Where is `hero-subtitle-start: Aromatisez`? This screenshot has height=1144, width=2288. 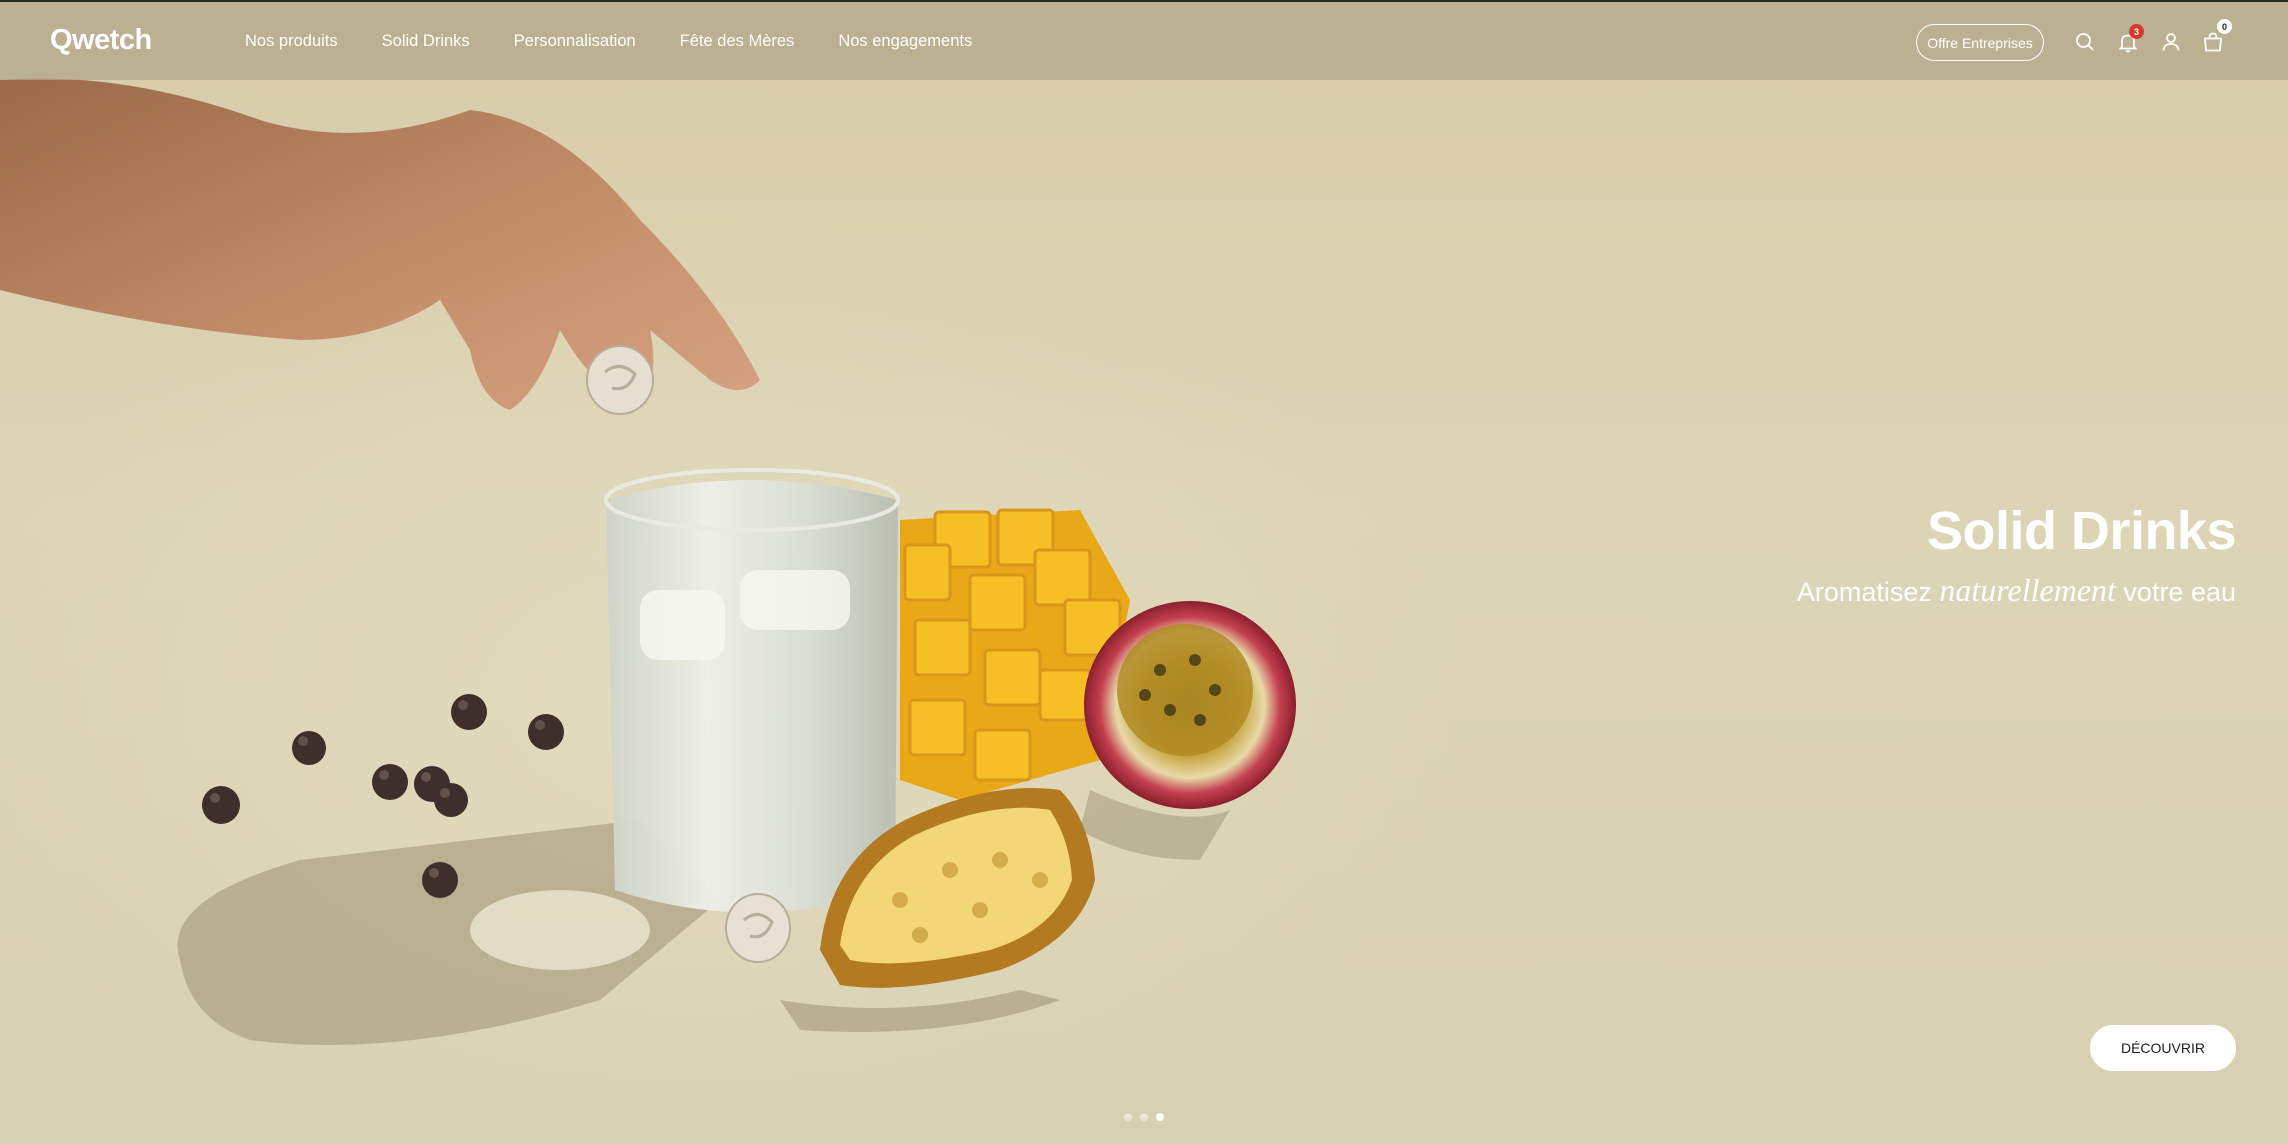 hero-subtitle-start: Aromatisez is located at coordinates (1868, 592).